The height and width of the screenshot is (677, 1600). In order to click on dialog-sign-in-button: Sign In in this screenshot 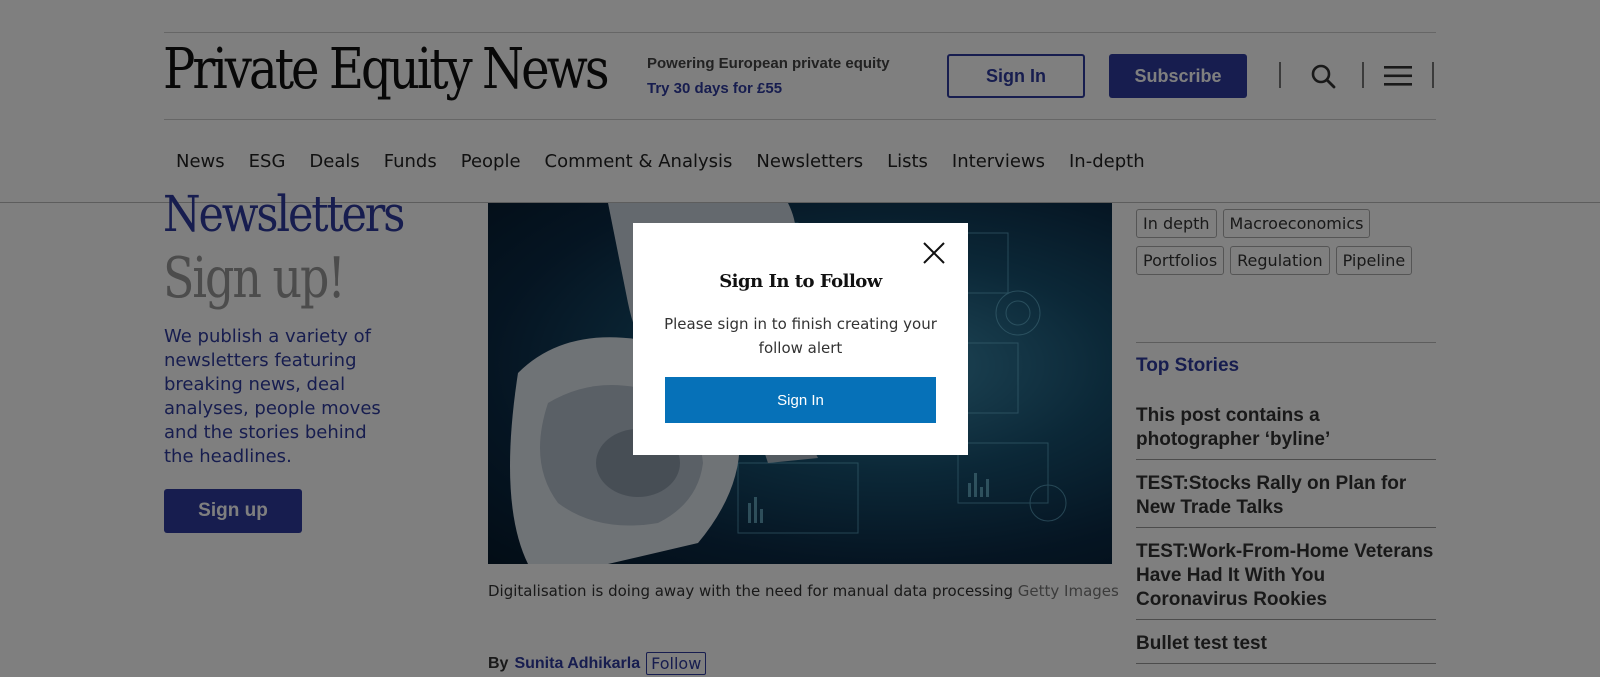, I will do `click(800, 400)`.